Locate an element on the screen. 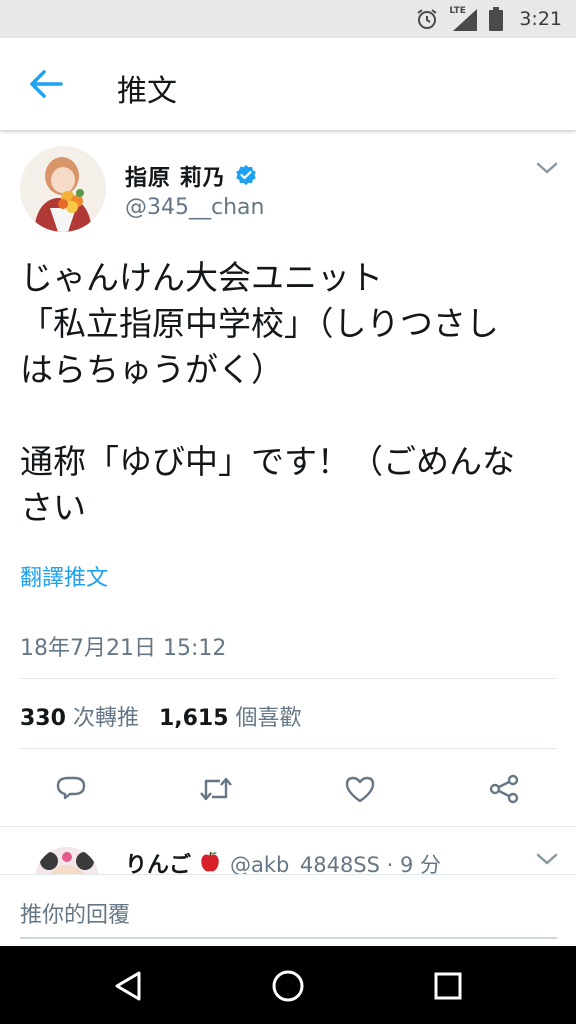 The width and height of the screenshot is (576, 1024). like-icon is located at coordinates (360, 789).